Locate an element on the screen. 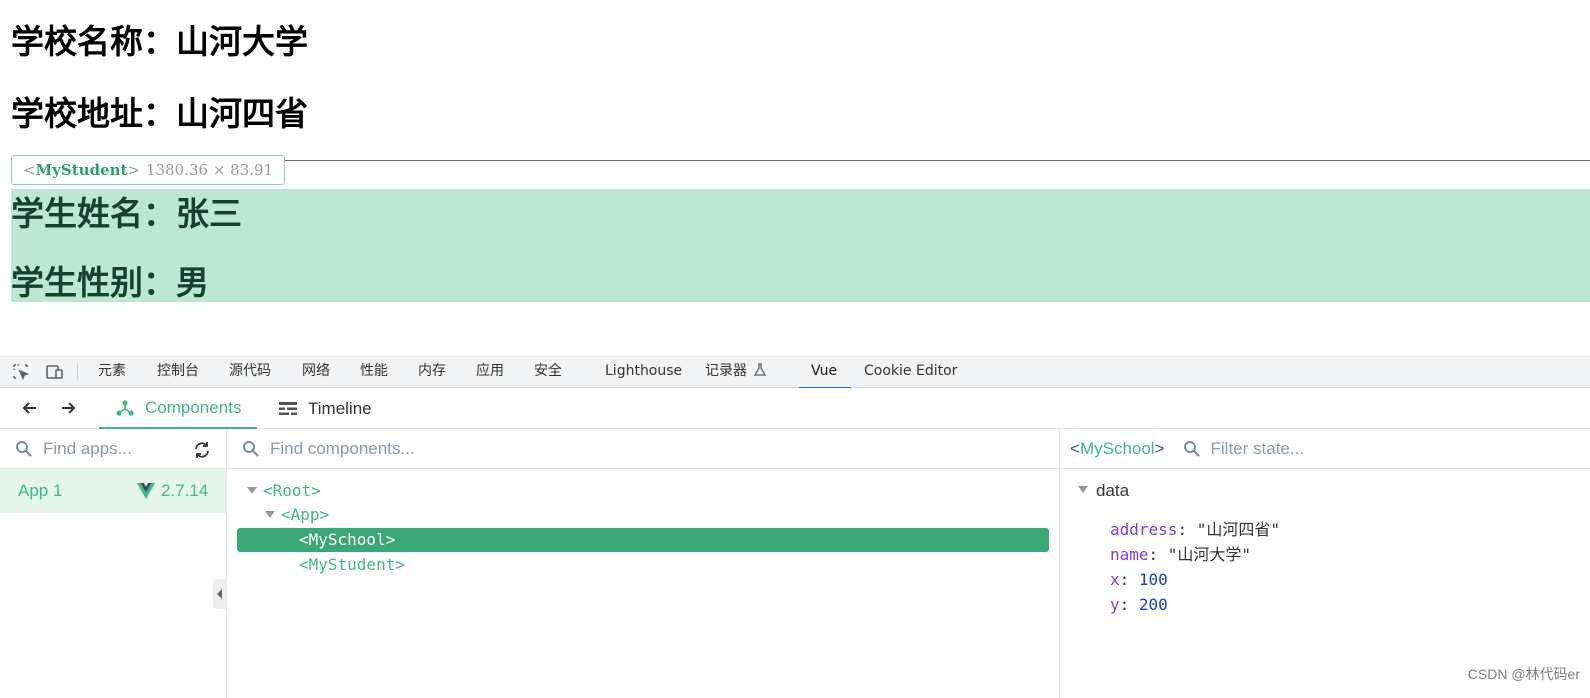 This screenshot has height=698, width=1590. selected-close-bracket: > is located at coordinates (1159, 448).